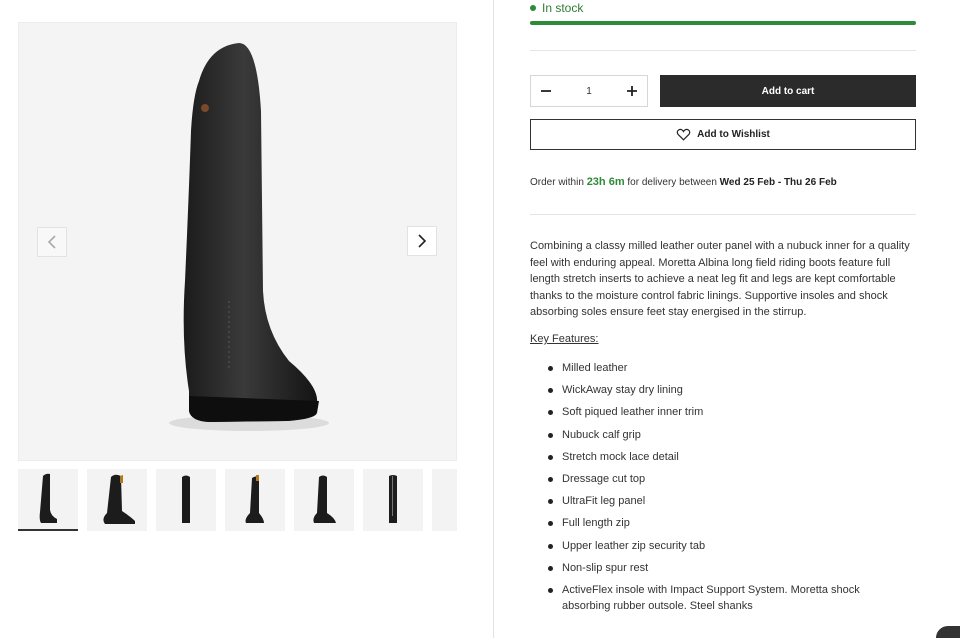 The width and height of the screenshot is (960, 638). Describe the element at coordinates (533, 8) in the screenshot. I see `stock-dot-icon` at that location.